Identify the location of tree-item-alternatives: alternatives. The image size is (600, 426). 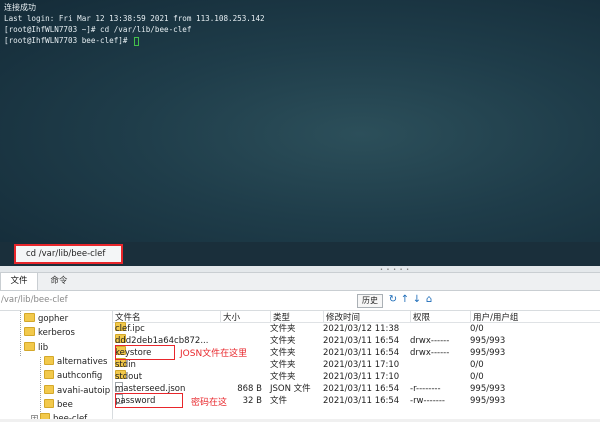
(75, 362).